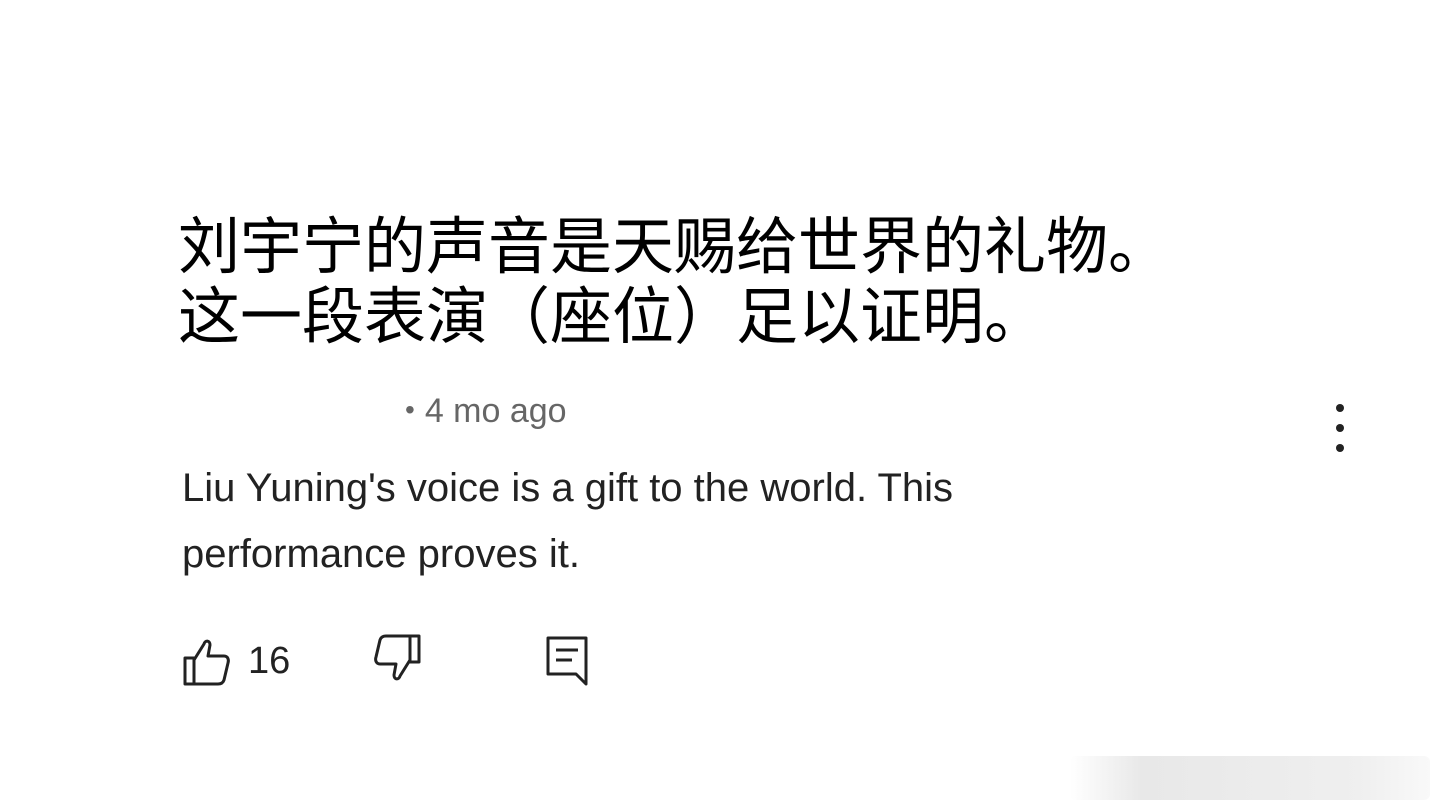  Describe the element at coordinates (674, 246) in the screenshot. I see `caption-line-1: 刘宇宁的声音是天赐给世界的礼物。` at that location.